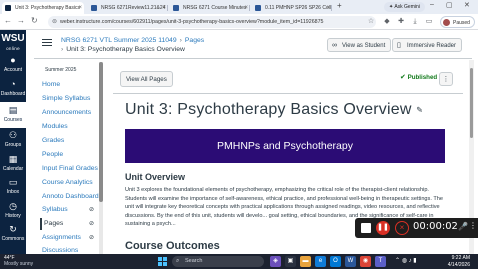  Describe the element at coordinates (13, 64) in the screenshot. I see `global-nav-account: ● Account` at that location.